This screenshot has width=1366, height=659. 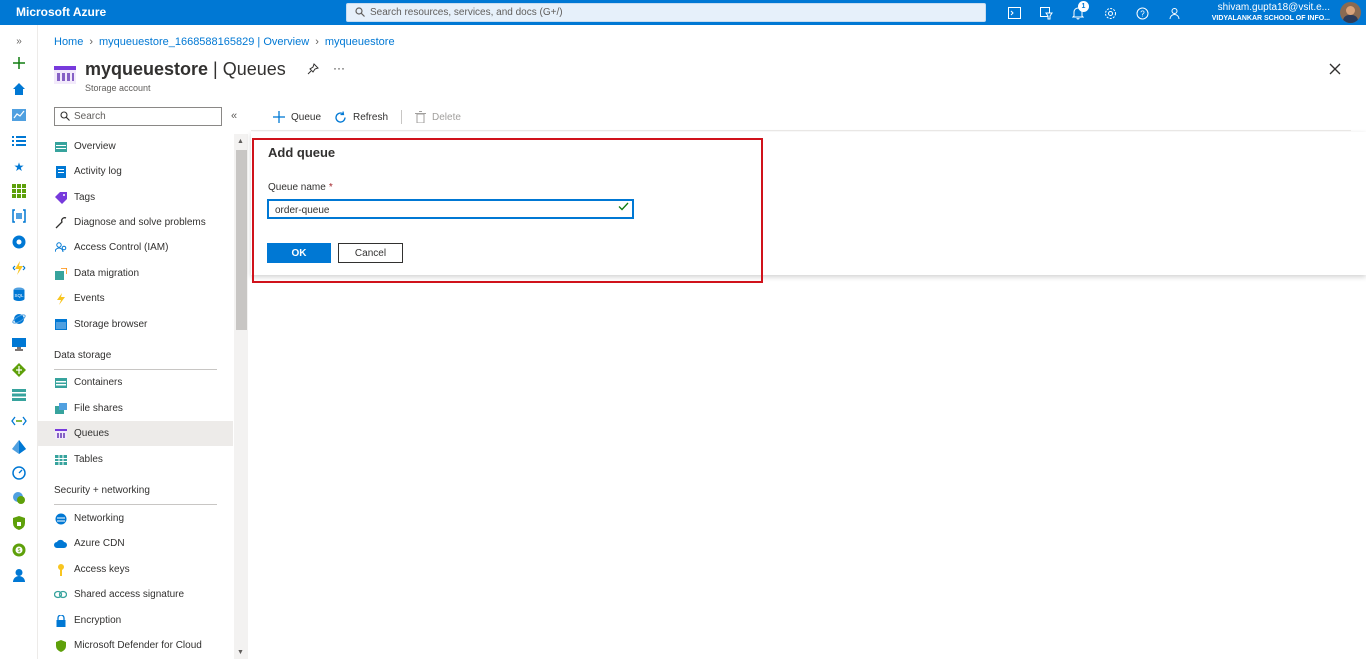 I want to click on app-services-icon, so click(x=19, y=242).